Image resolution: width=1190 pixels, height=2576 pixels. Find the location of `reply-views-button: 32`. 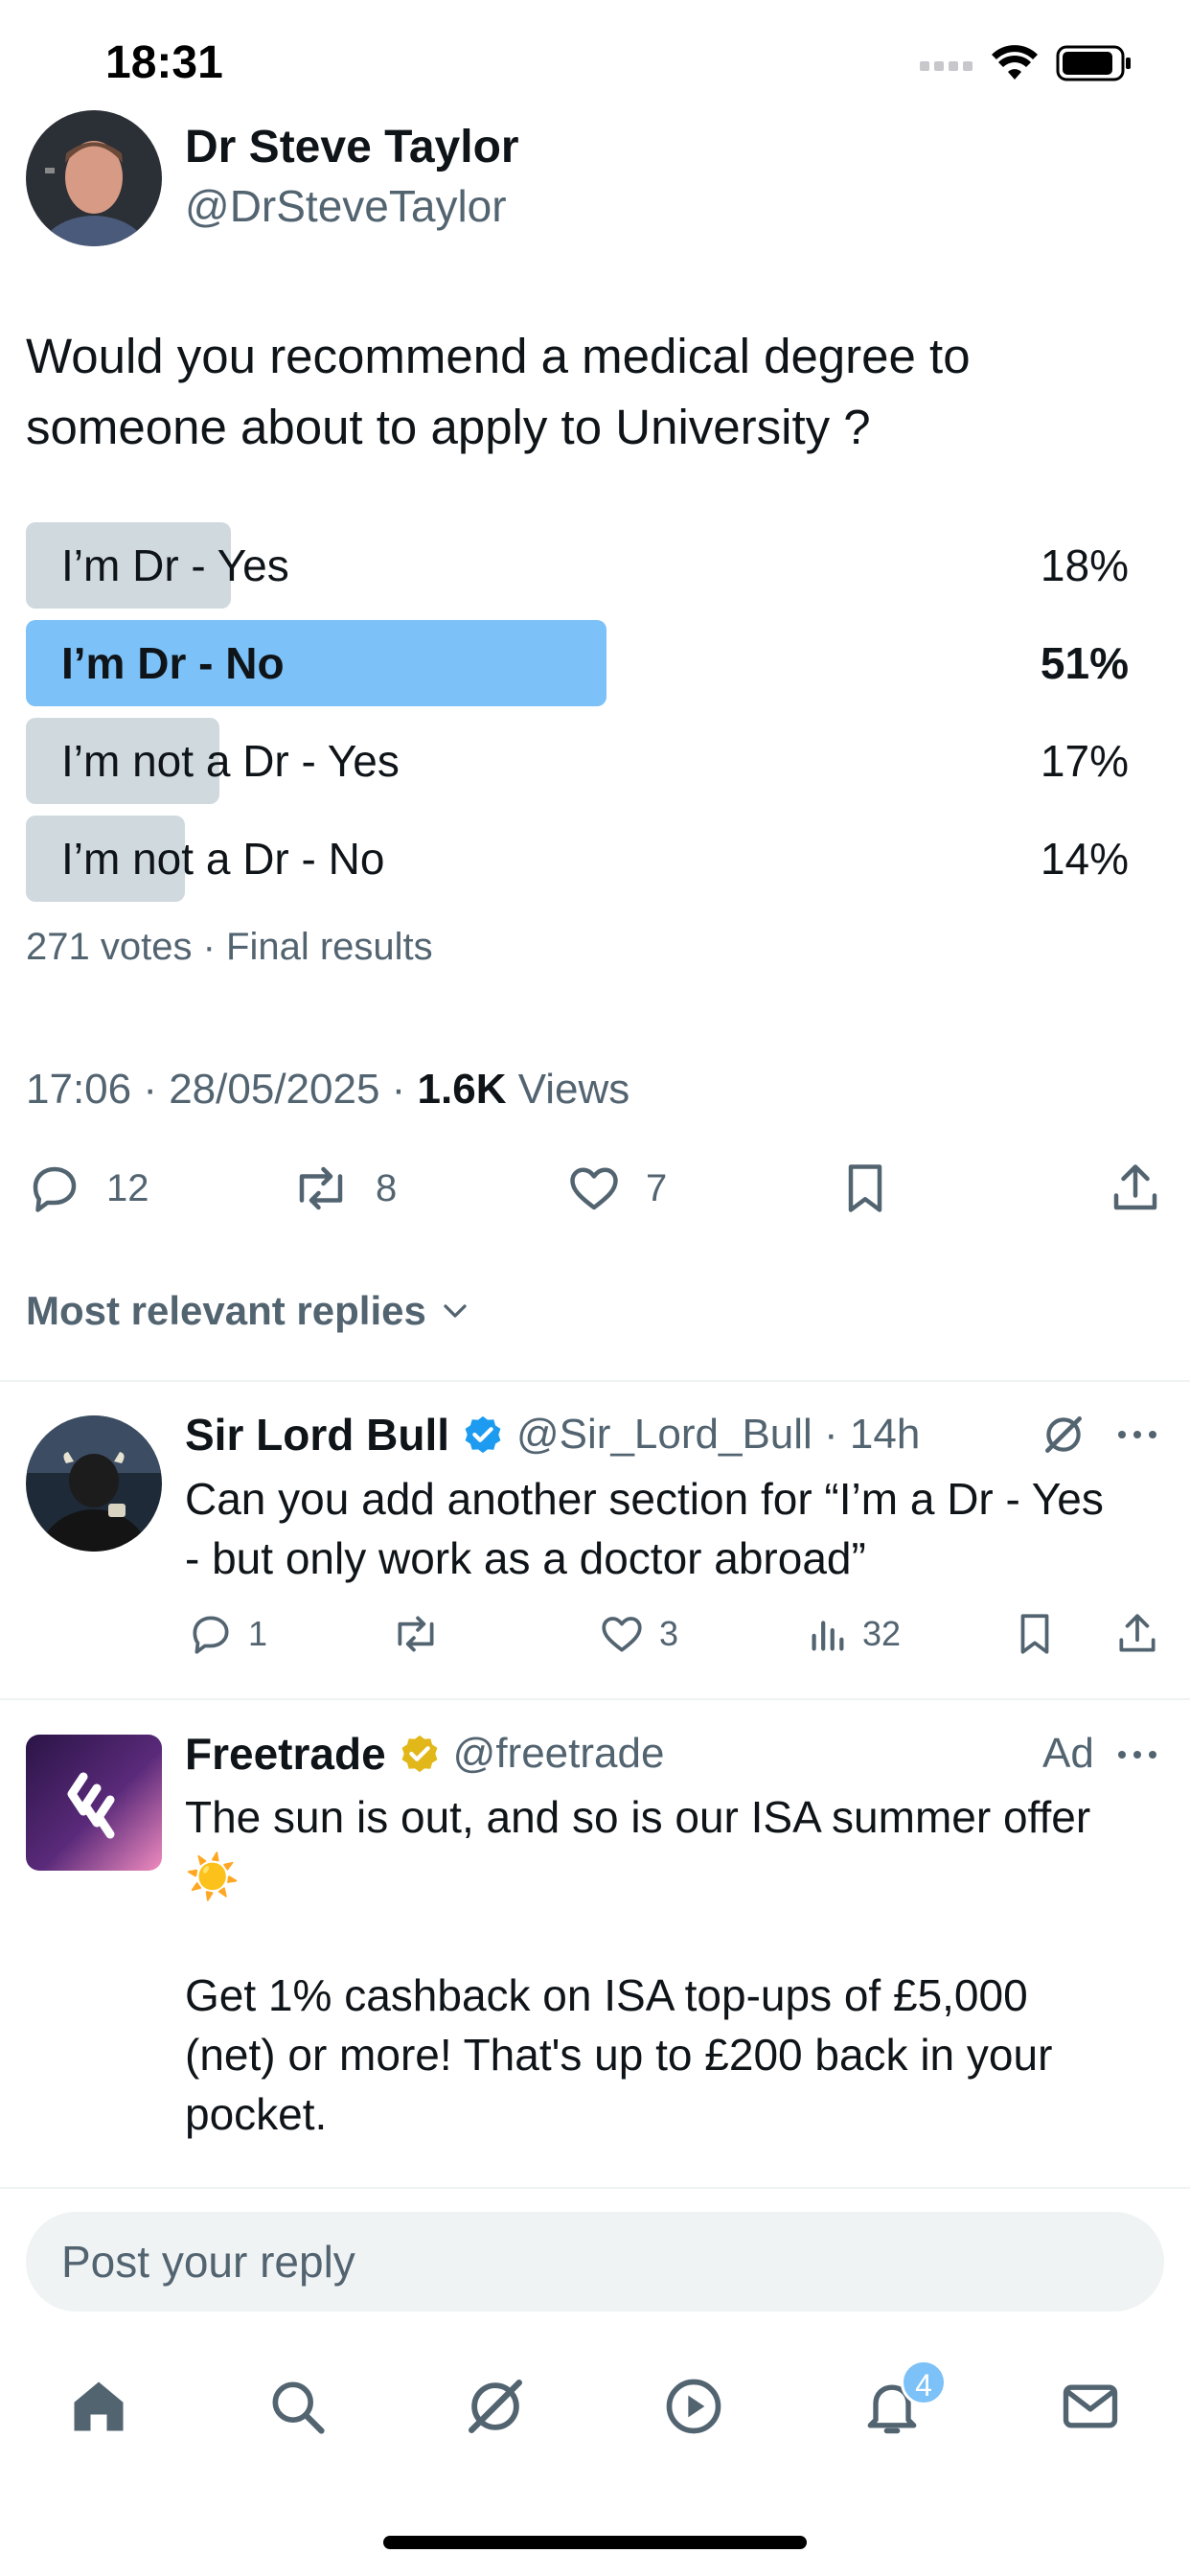

reply-views-button: 32 is located at coordinates (853, 1634).